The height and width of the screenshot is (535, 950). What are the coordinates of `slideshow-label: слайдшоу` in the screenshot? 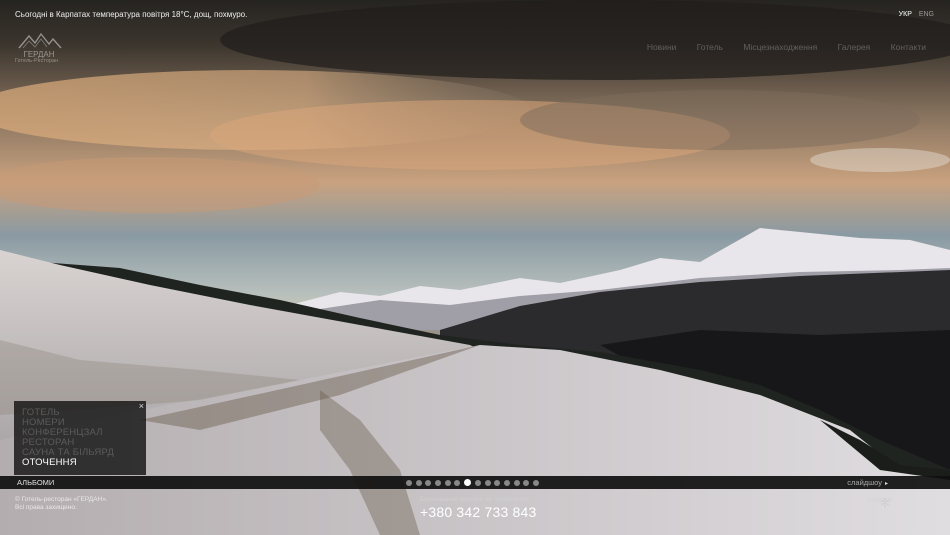 It's located at (864, 482).